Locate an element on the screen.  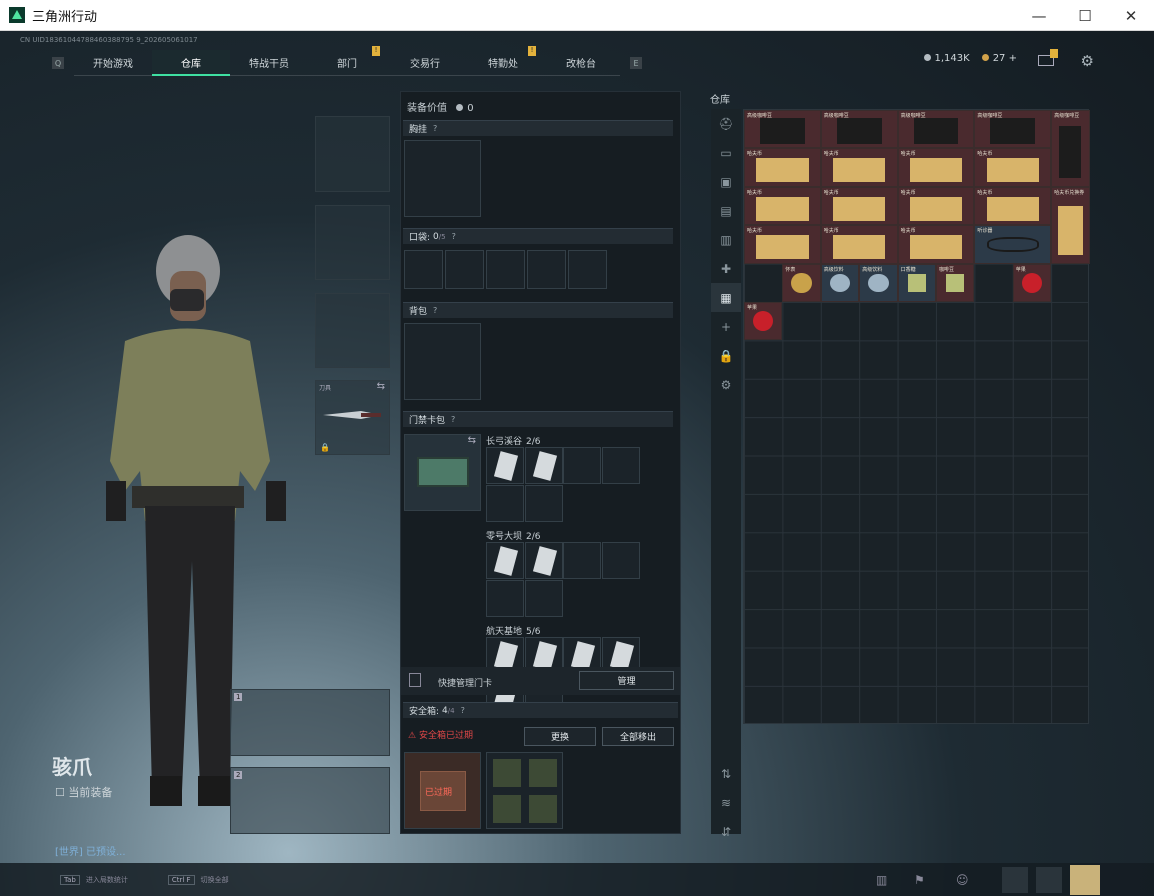
tab-5: 特勤处! is located at coordinates (503, 61).